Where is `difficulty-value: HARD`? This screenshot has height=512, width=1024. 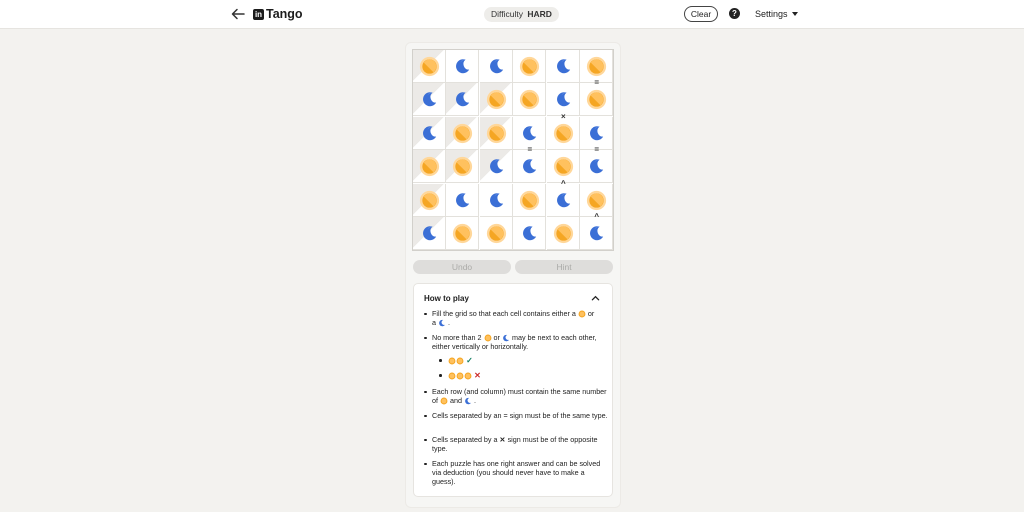
difficulty-value: HARD is located at coordinates (539, 14).